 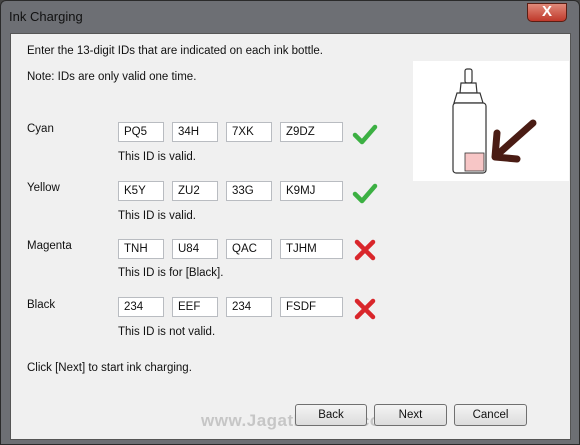 What do you see at coordinates (249, 249) in the screenshot?
I see `id-field-magenta-3: QAC` at bounding box center [249, 249].